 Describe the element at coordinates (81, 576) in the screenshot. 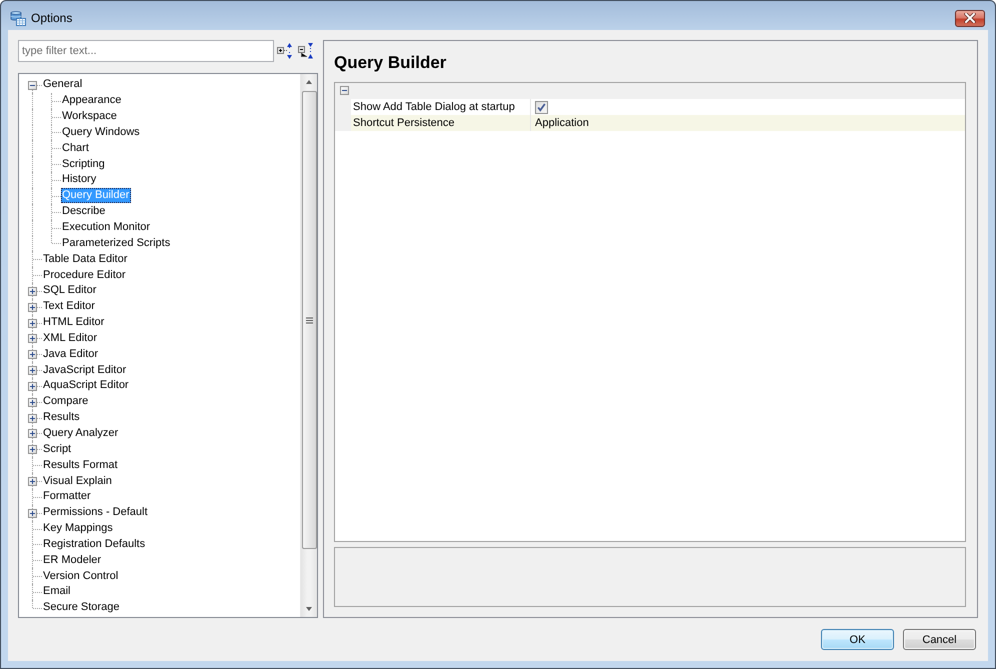

I see `tree-item: Version Control` at that location.